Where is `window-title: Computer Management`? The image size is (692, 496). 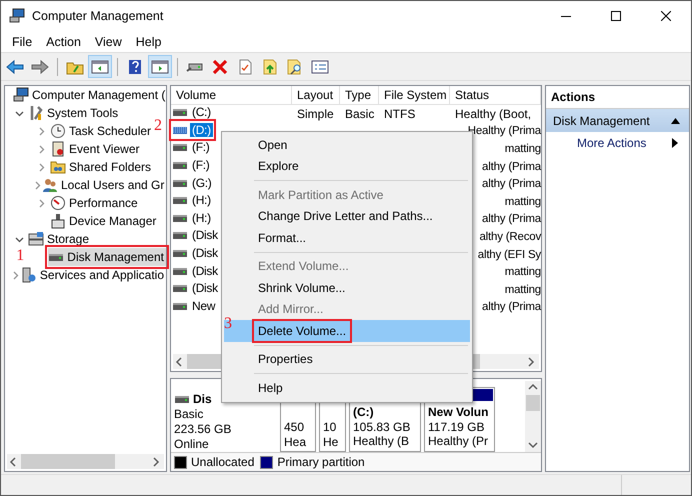 window-title: Computer Management is located at coordinates (98, 16).